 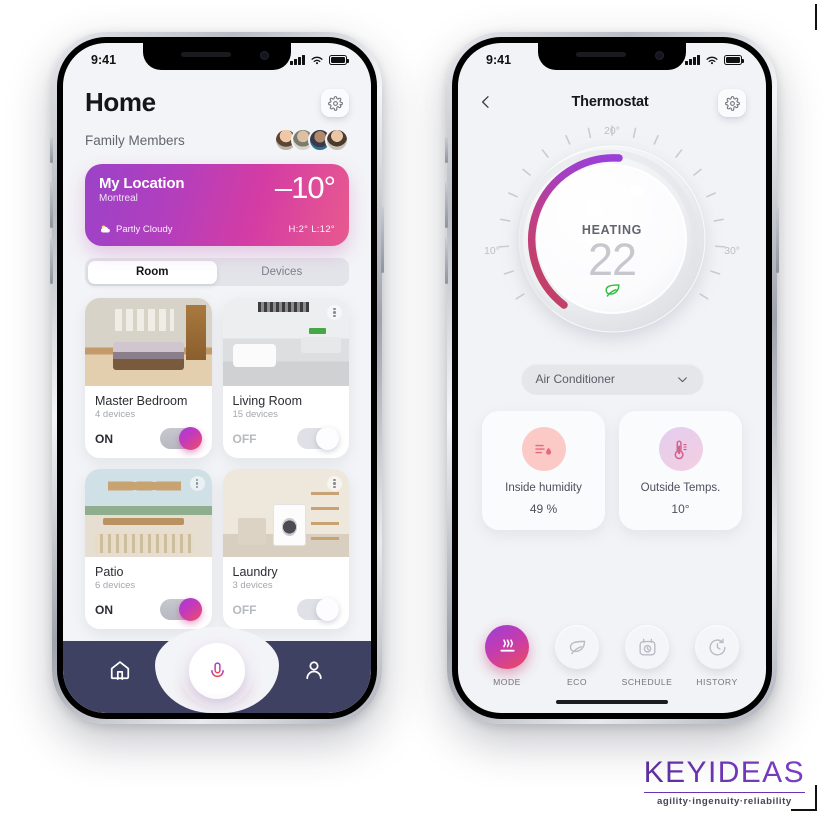 I want to click on clock-arrow-icon, so click(x=717, y=647).